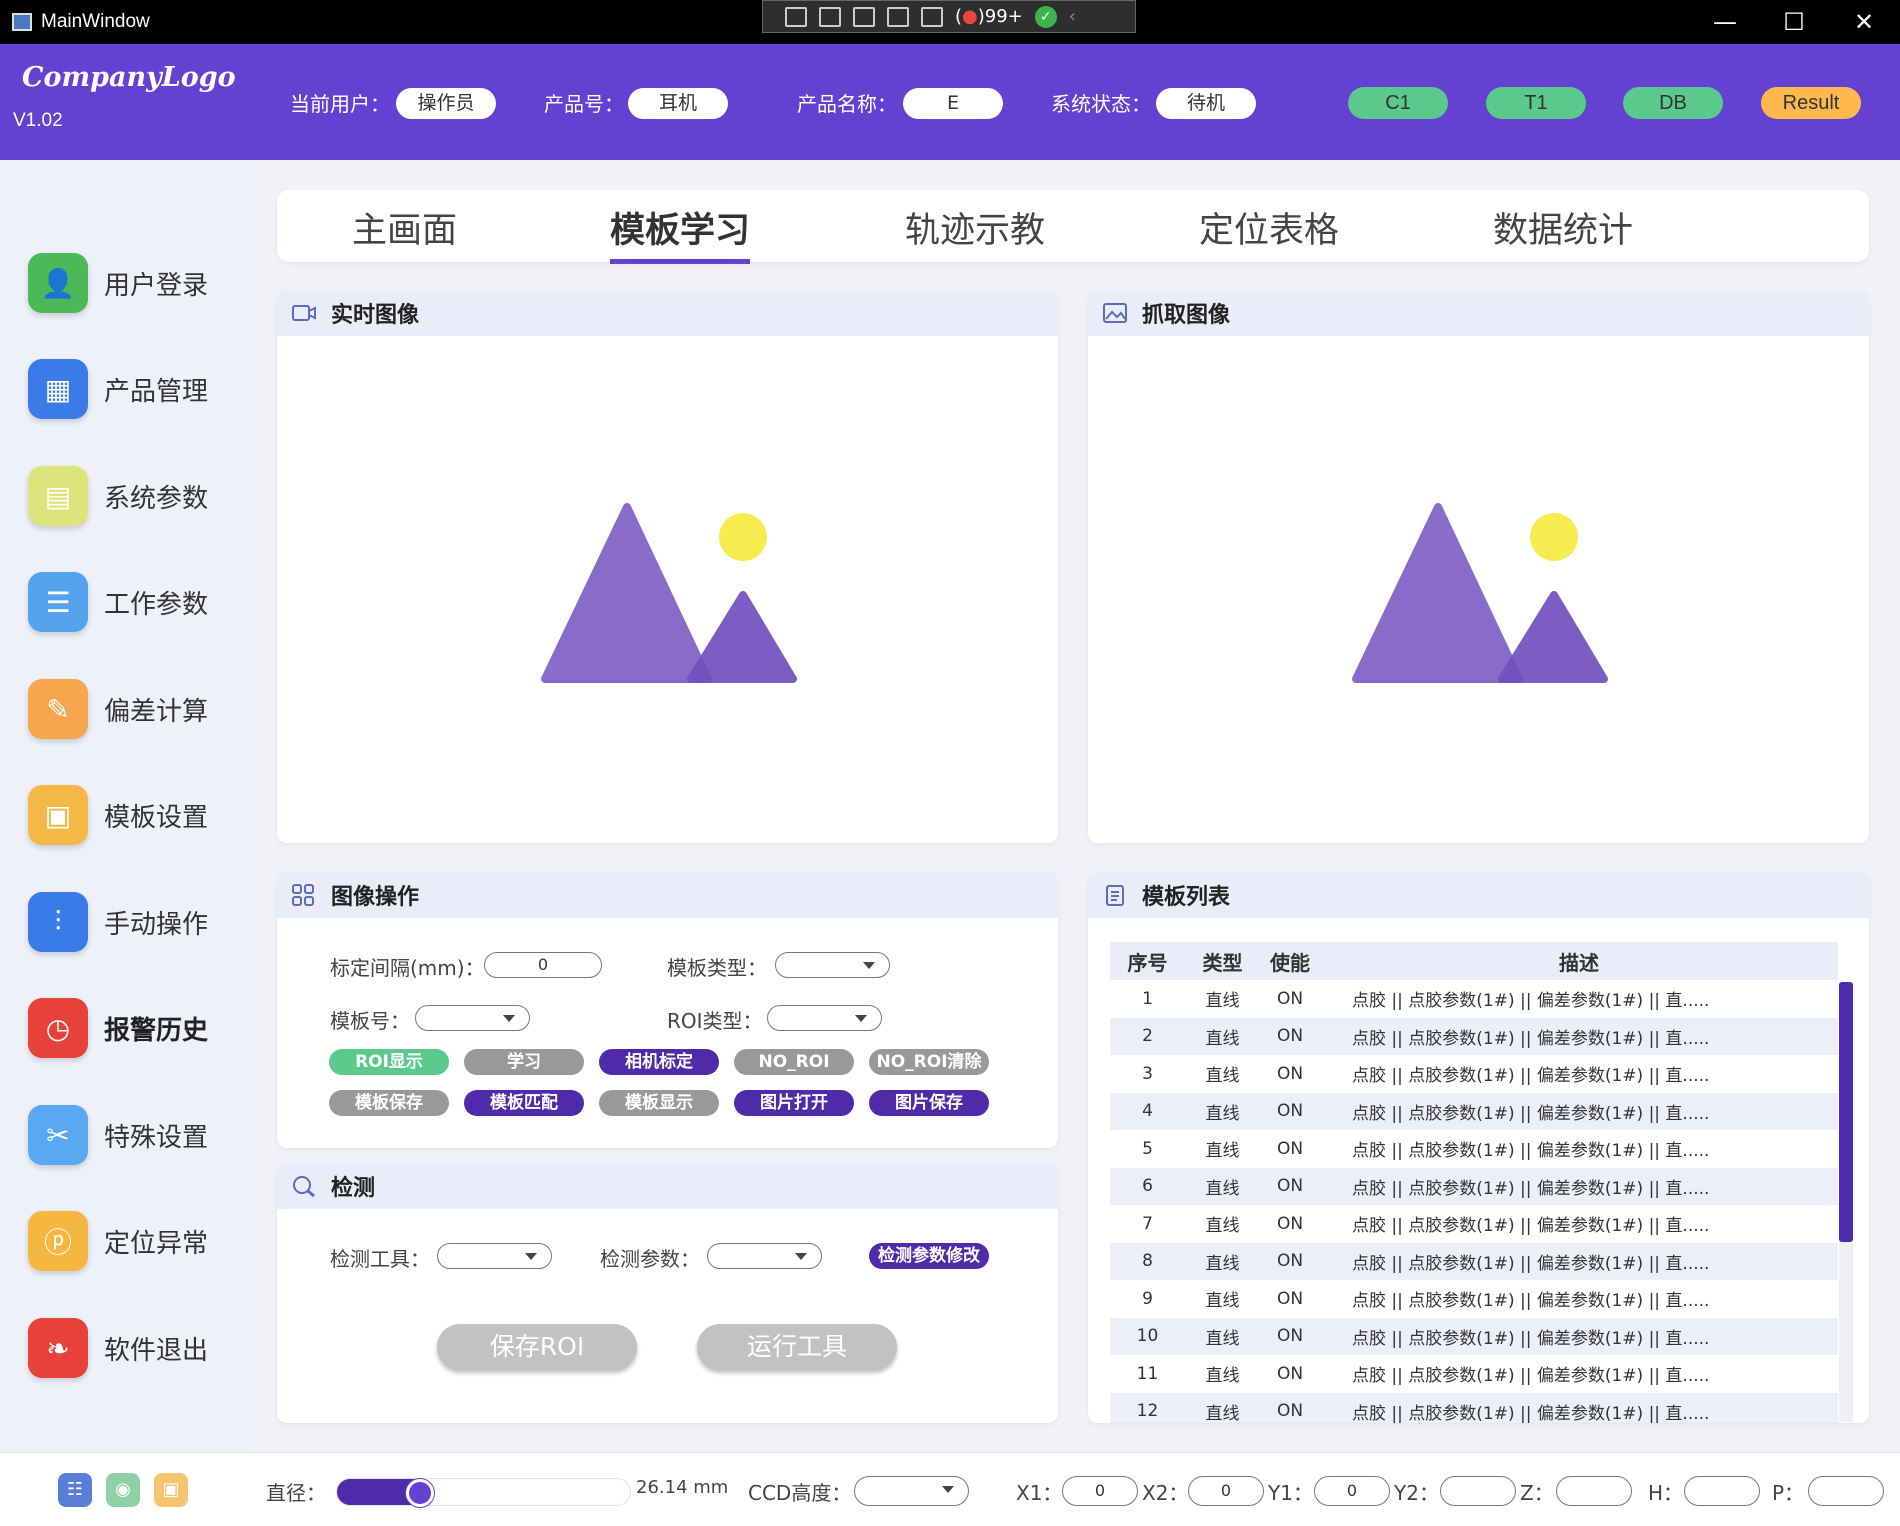  What do you see at coordinates (524, 1103) in the screenshot?
I see `template-match-button: 模板匹配` at bounding box center [524, 1103].